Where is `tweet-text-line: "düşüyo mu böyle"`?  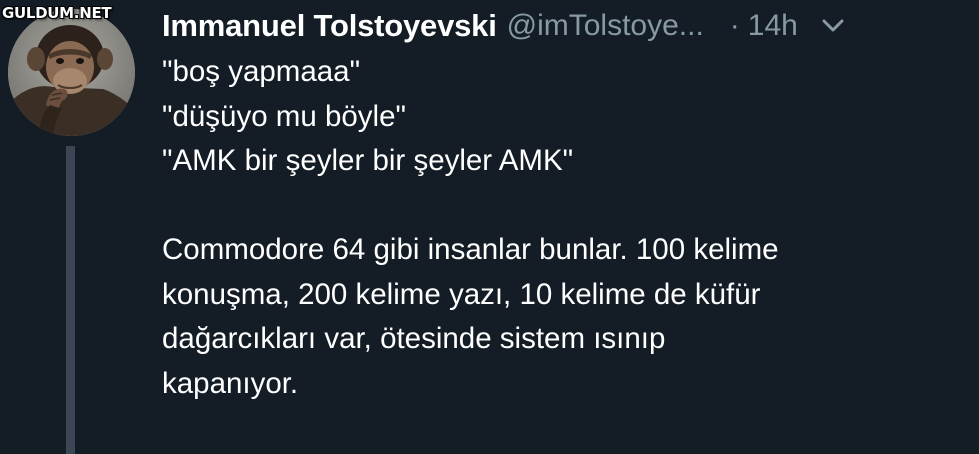
tweet-text-line: "düşüyo mu böyle" is located at coordinates (284, 116).